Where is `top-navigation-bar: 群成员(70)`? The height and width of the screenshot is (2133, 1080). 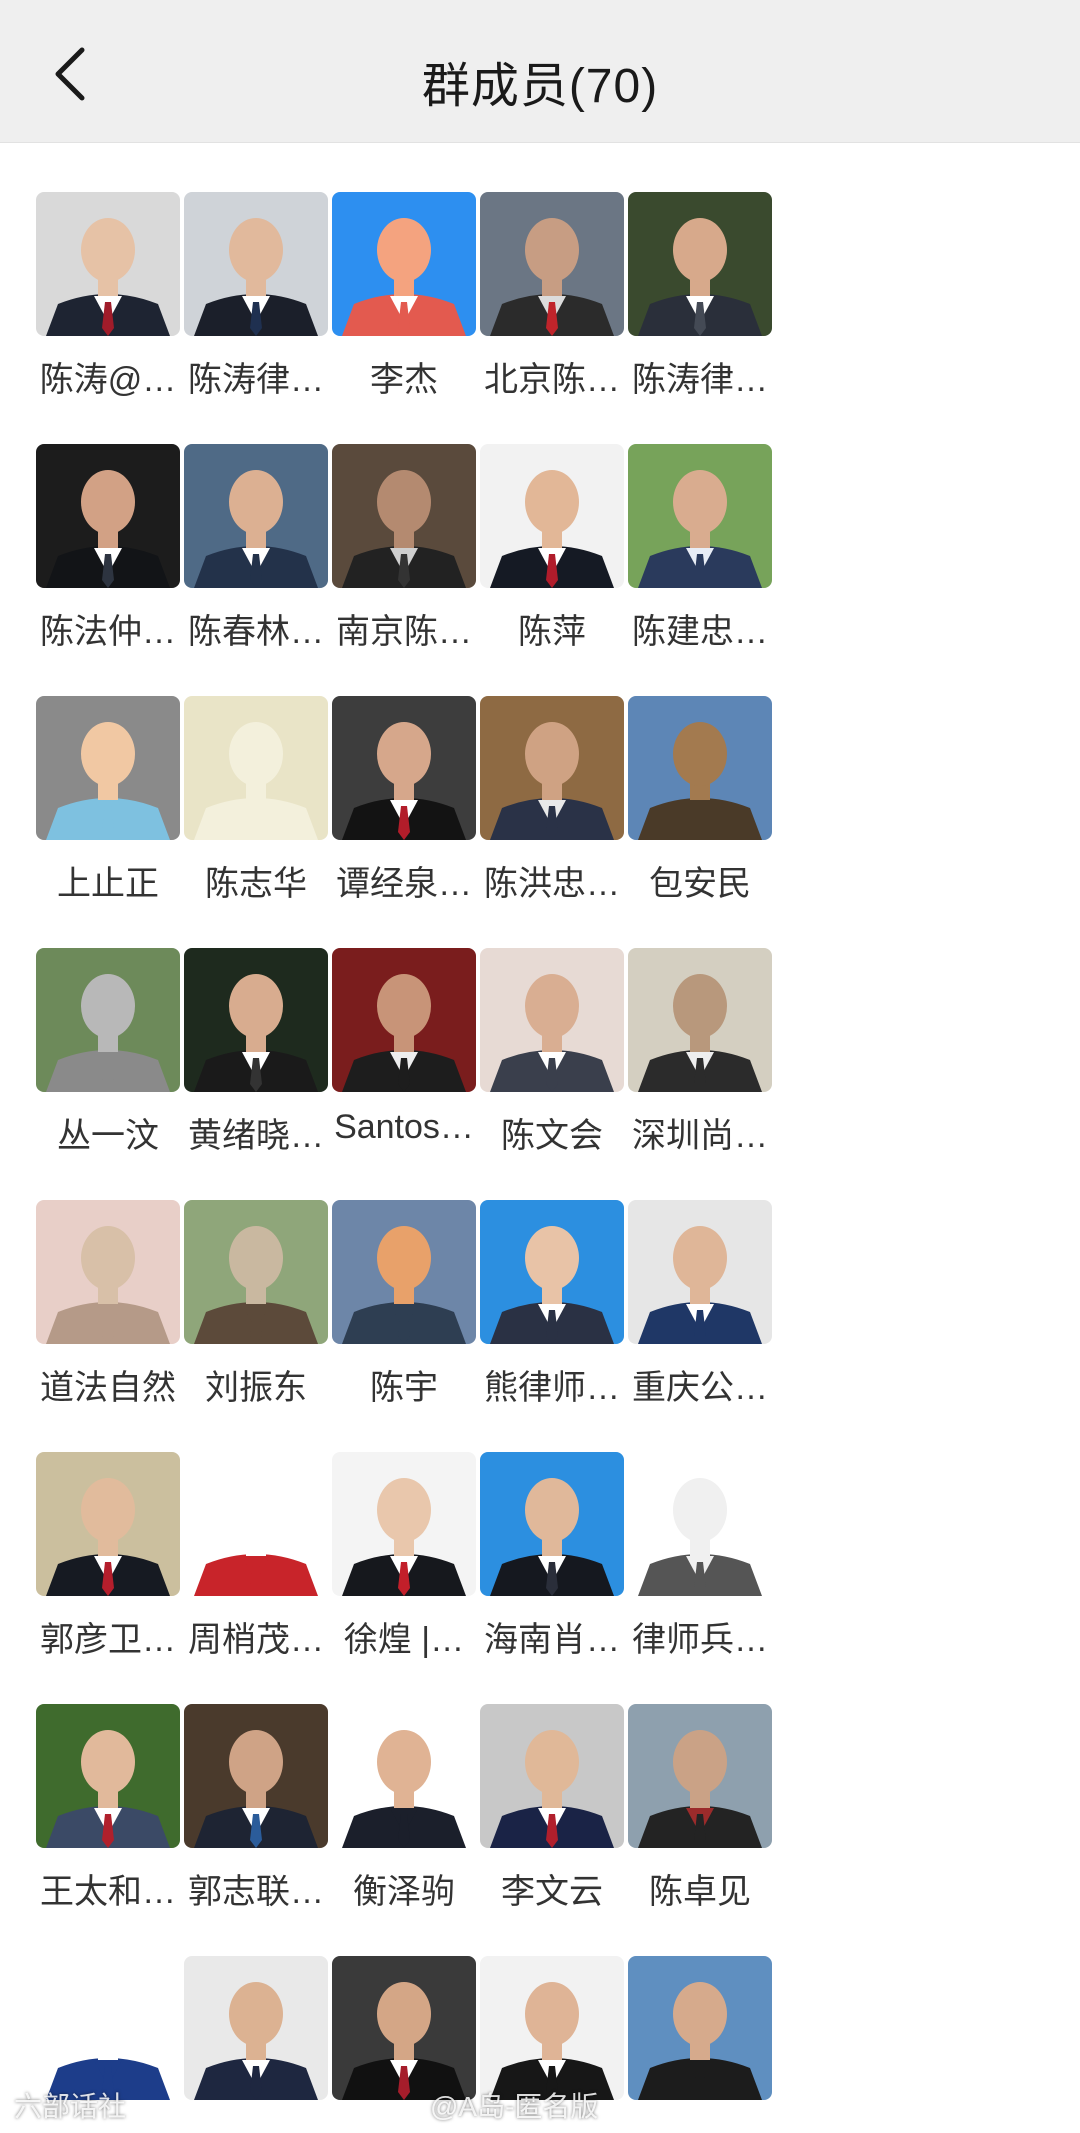
top-navigation-bar: 群成员(70) is located at coordinates (540, 71).